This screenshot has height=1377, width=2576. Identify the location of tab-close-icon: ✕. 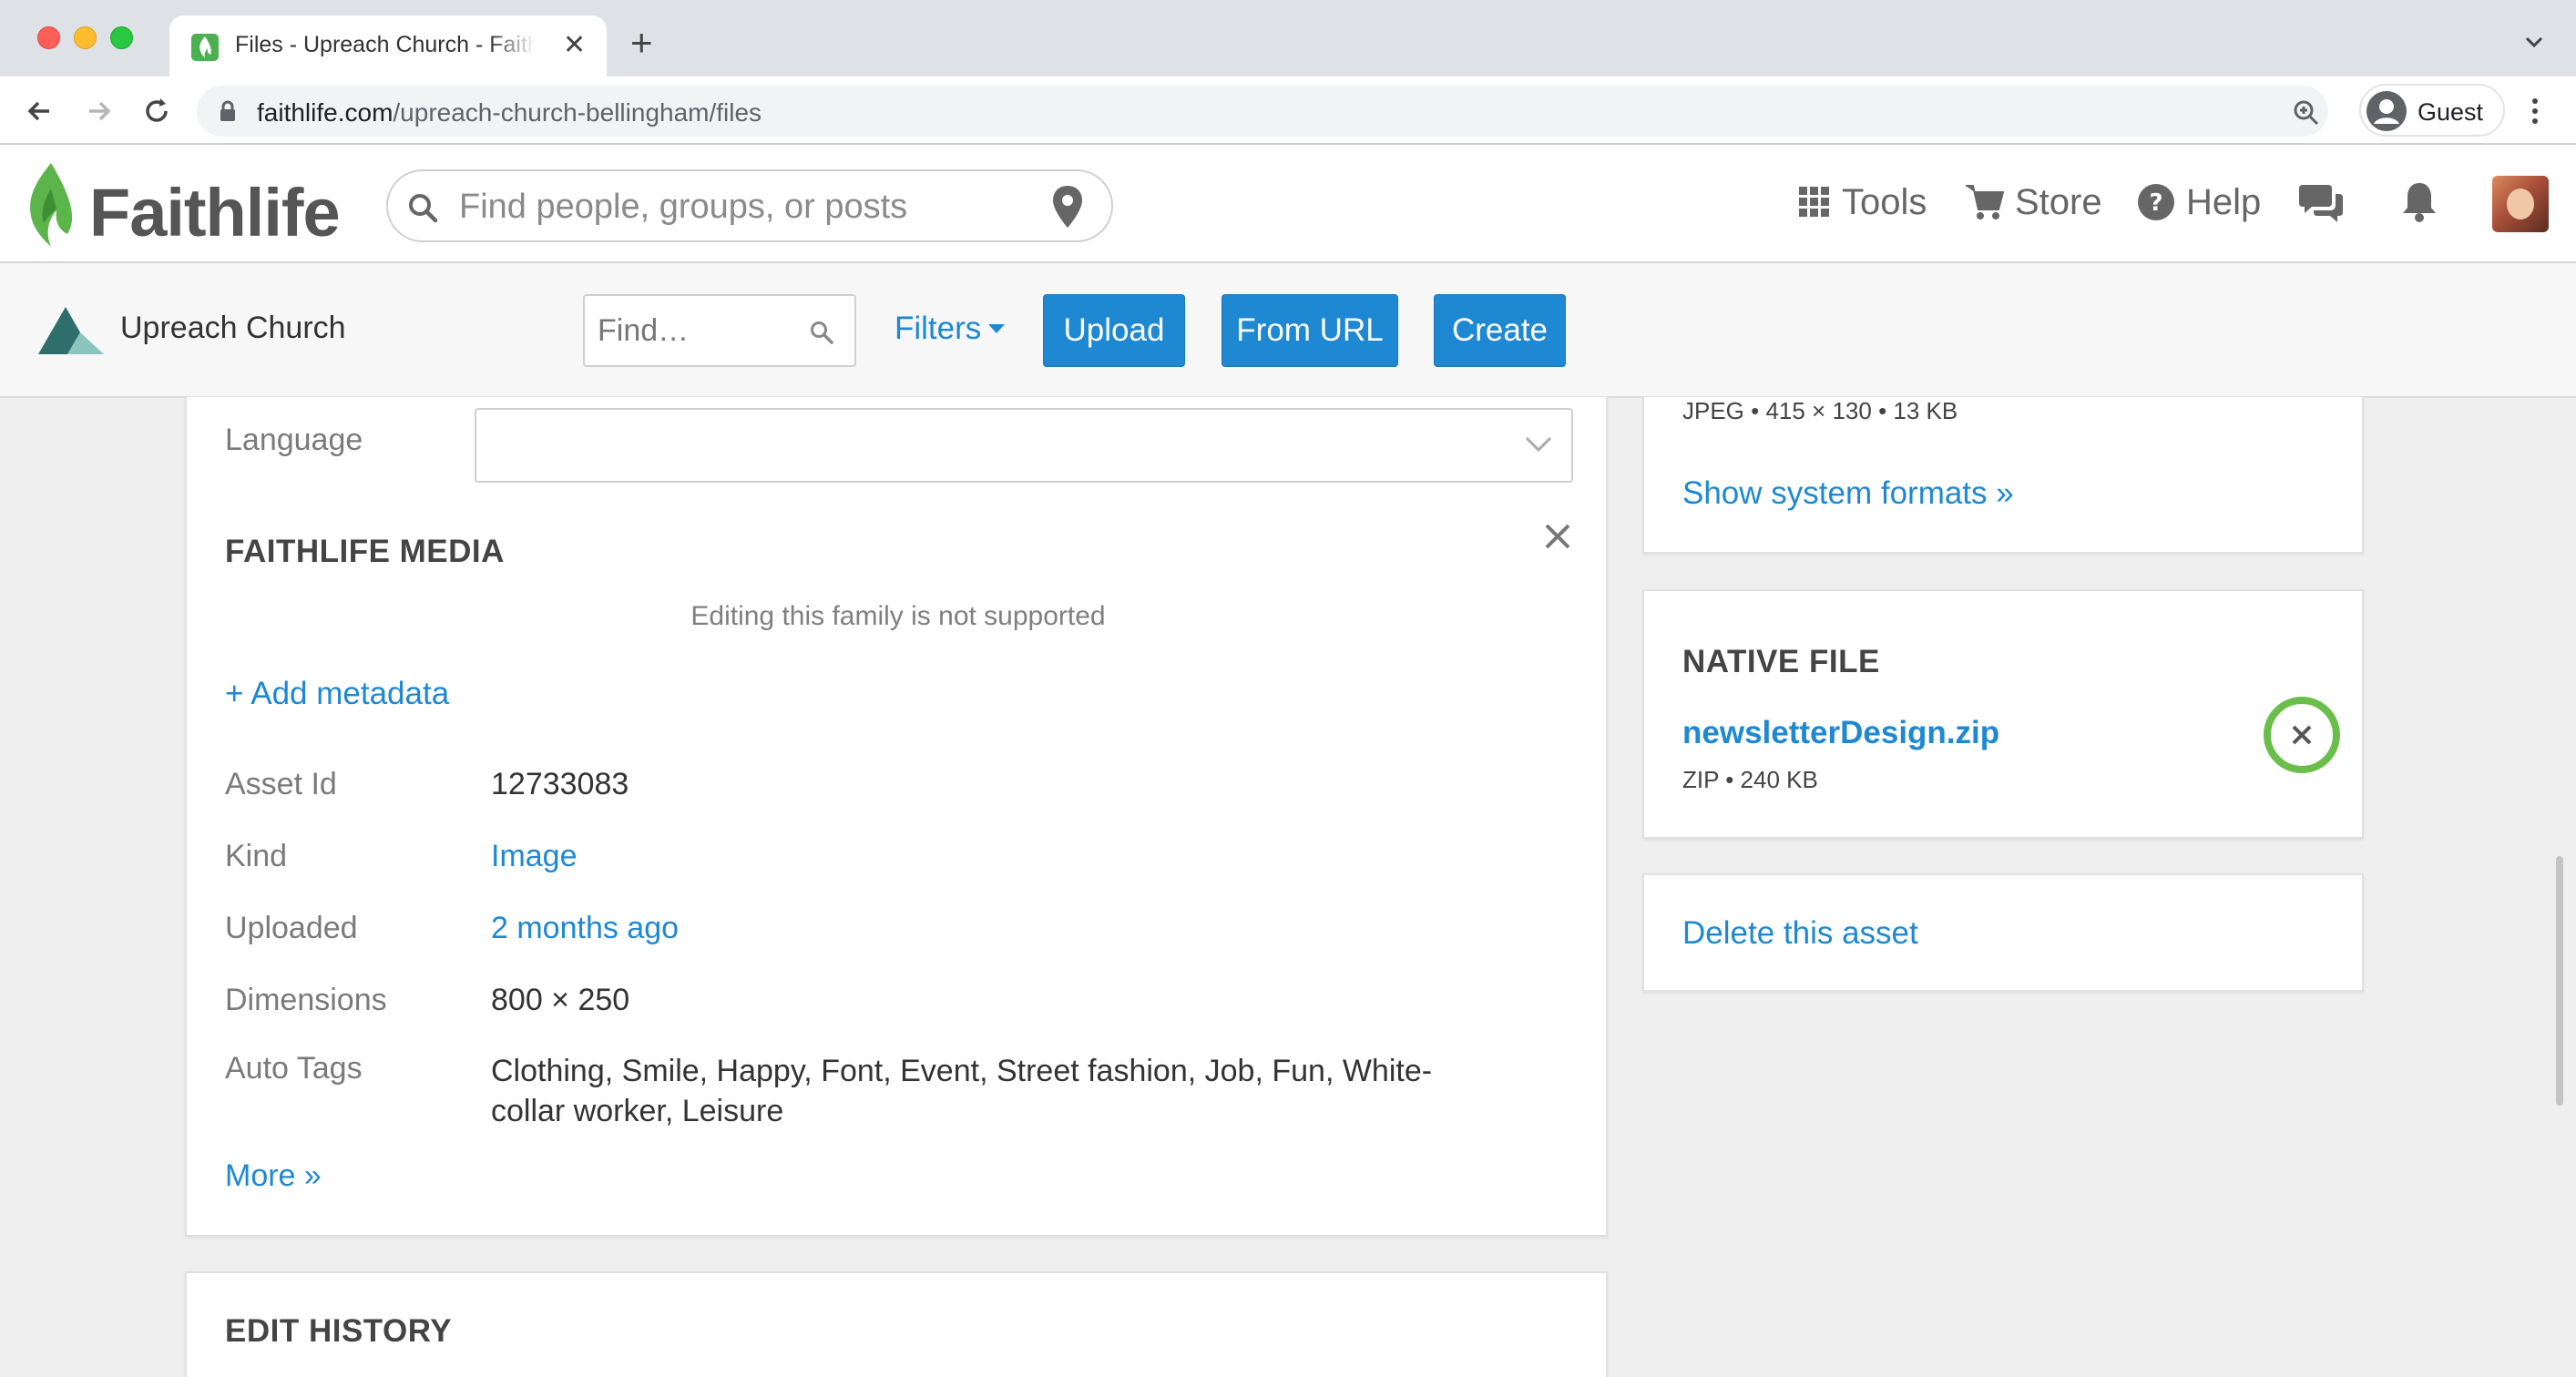
(574, 46).